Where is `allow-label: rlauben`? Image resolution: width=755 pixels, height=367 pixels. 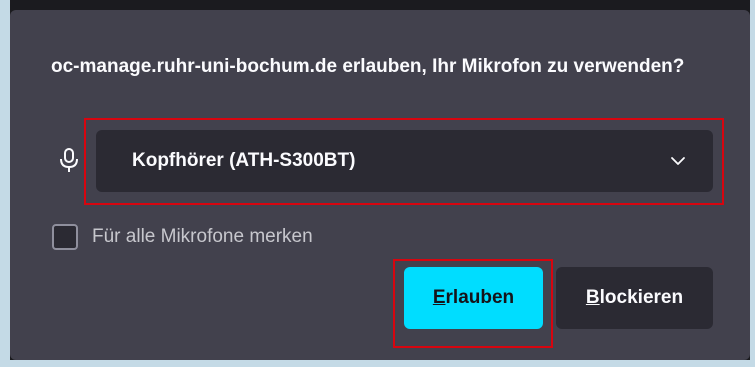 allow-label: rlauben is located at coordinates (480, 297).